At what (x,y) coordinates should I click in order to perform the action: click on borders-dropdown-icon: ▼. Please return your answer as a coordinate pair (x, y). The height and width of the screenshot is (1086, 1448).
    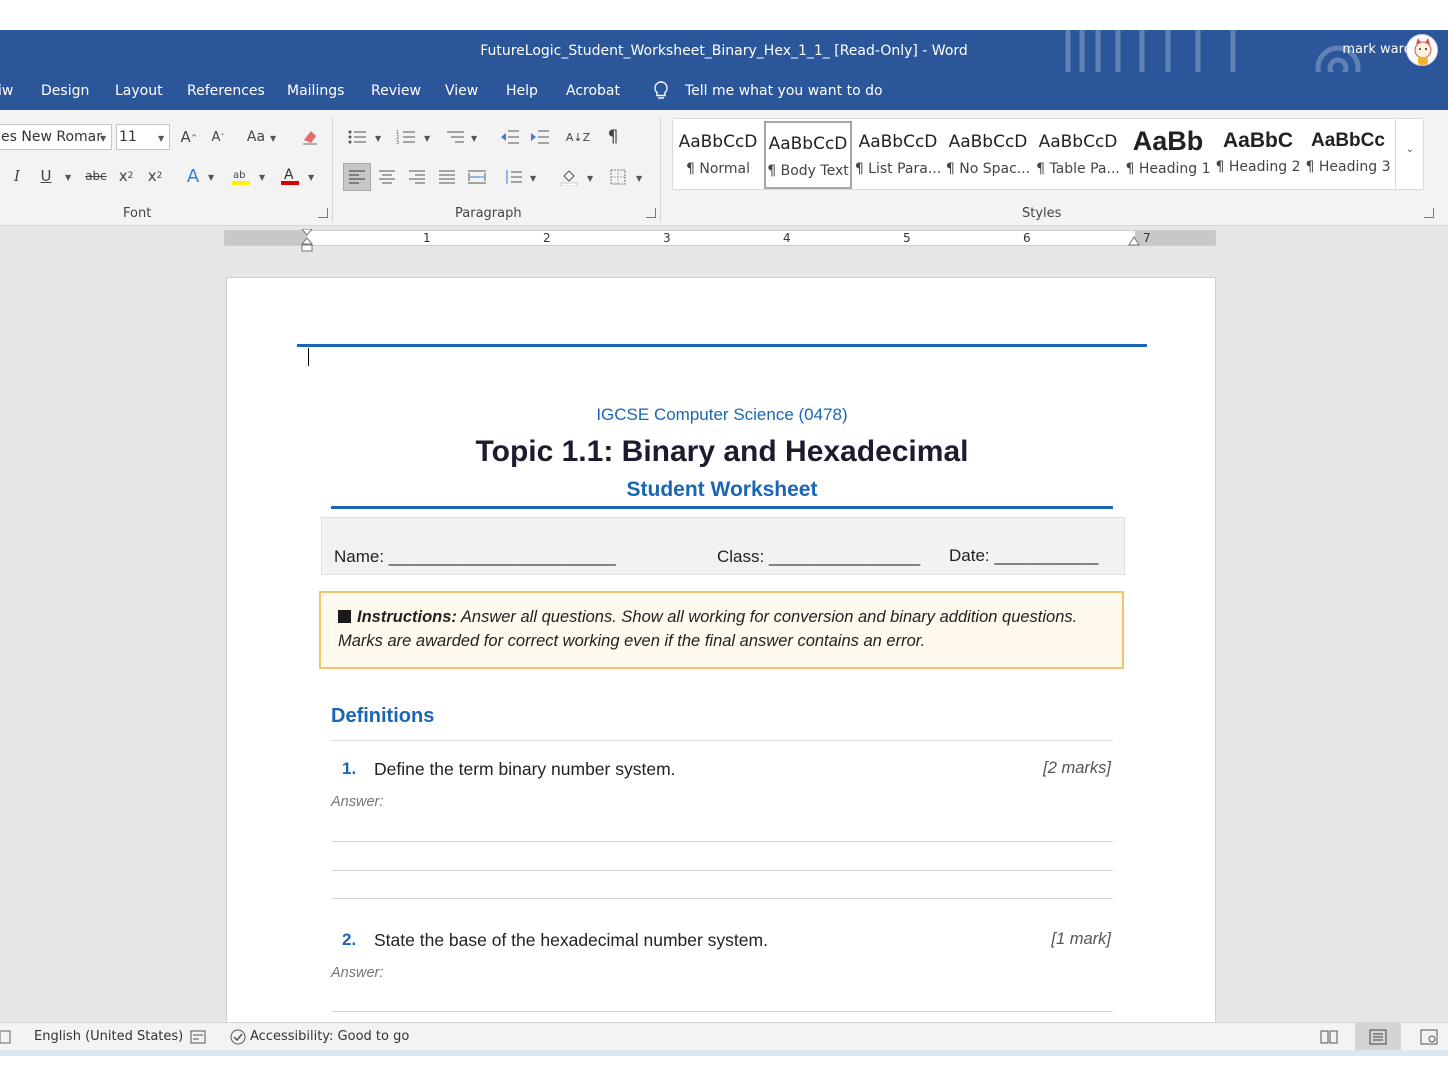
    Looking at the image, I should click on (639, 178).